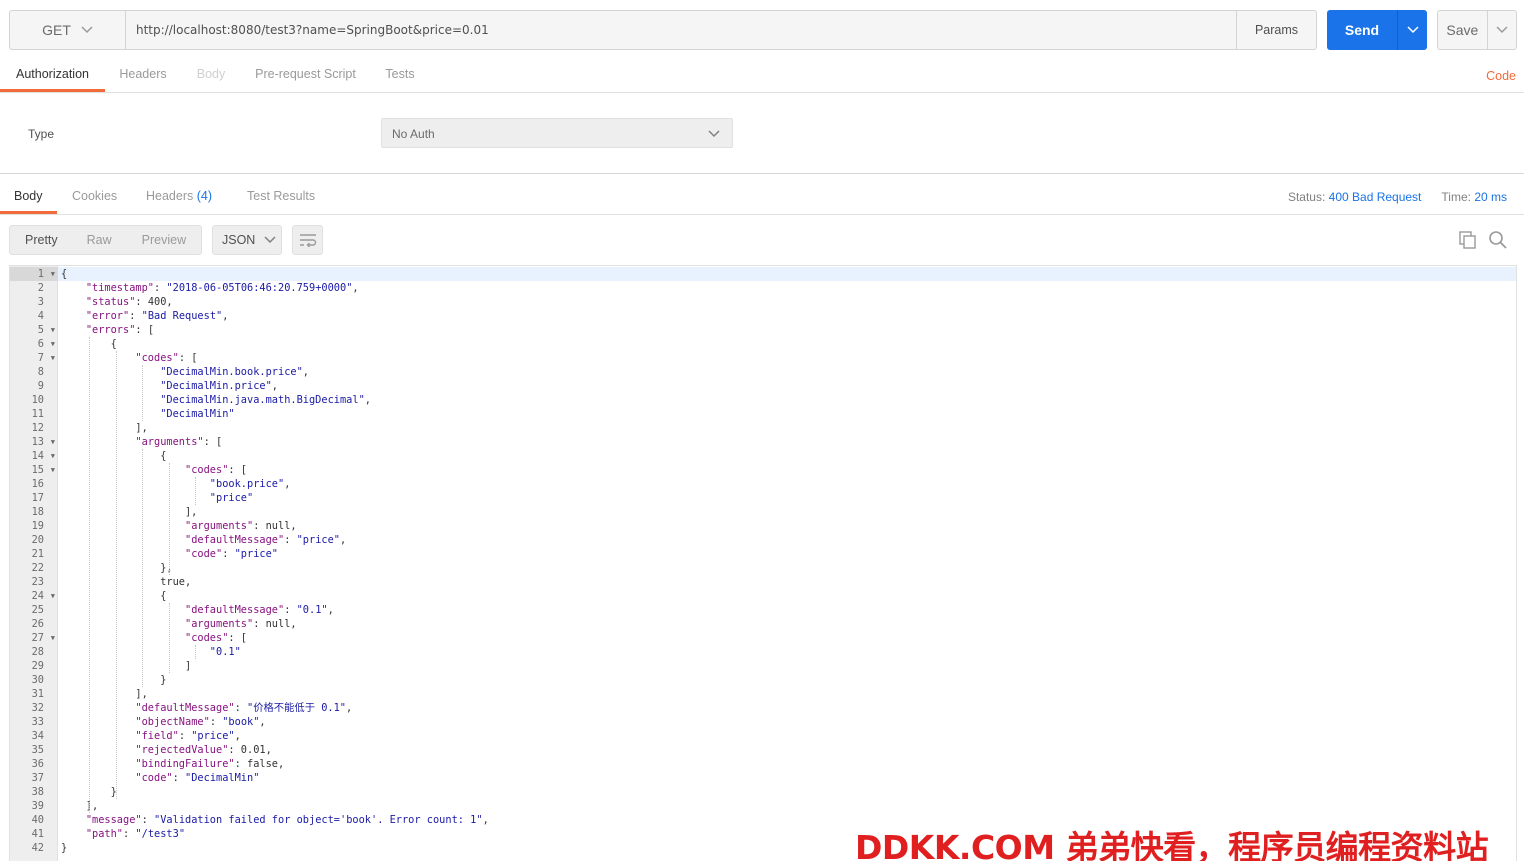 This screenshot has width=1524, height=861. What do you see at coordinates (1498, 240) in the screenshot?
I see `search-icon` at bounding box center [1498, 240].